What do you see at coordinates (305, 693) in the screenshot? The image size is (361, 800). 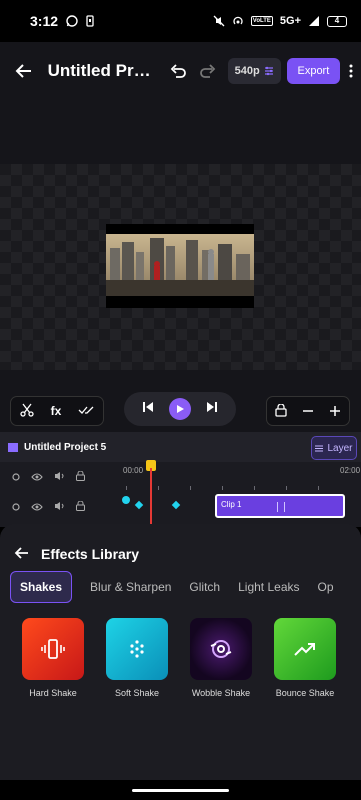 I see `effect-label: Bounce Shake` at bounding box center [305, 693].